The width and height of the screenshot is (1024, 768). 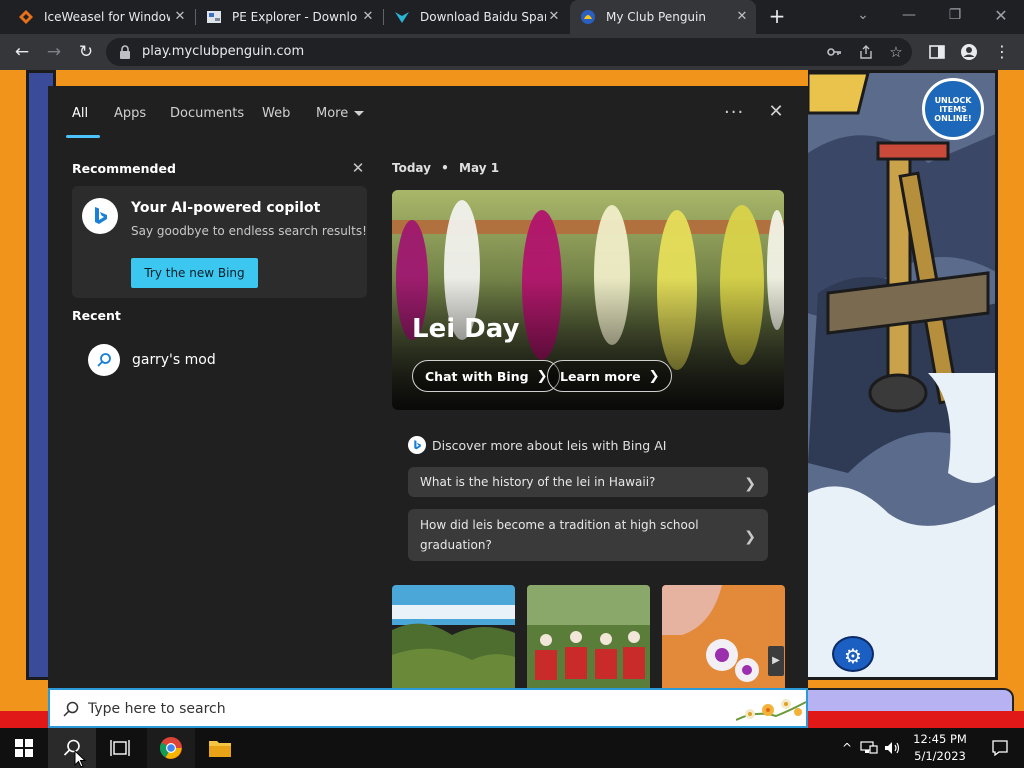 I want to click on tab-web: Web, so click(x=276, y=113).